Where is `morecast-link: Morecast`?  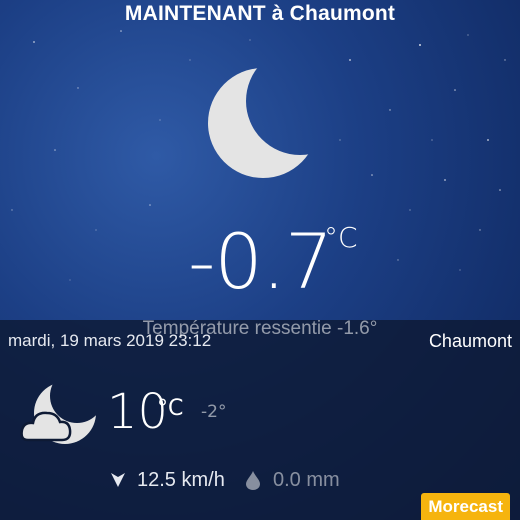
morecast-link: Morecast is located at coordinates (465, 506).